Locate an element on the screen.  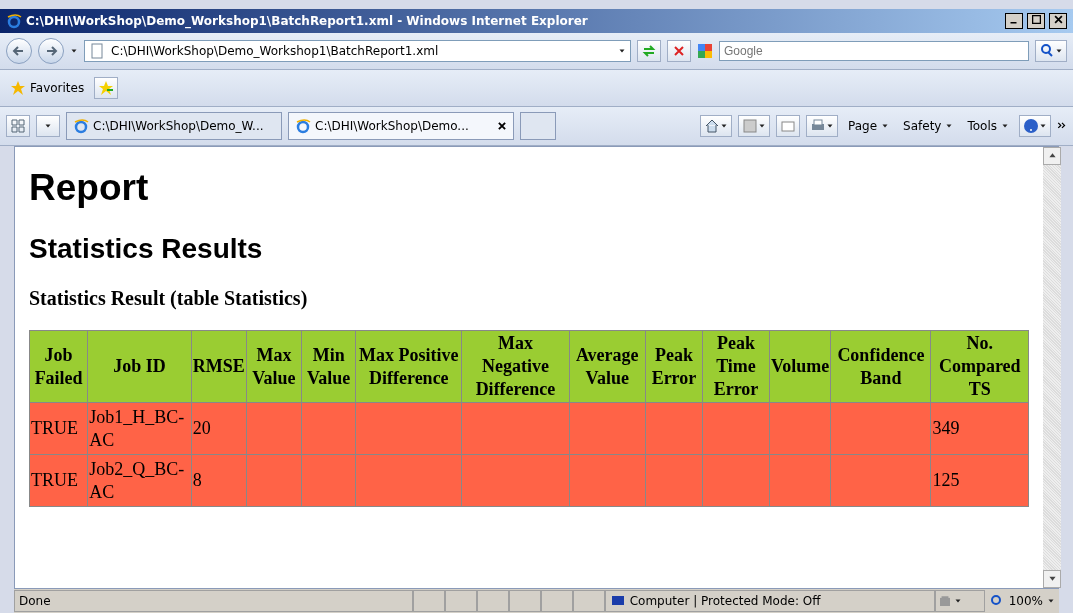
column-header: Max Negative Difference is located at coordinates (515, 366).